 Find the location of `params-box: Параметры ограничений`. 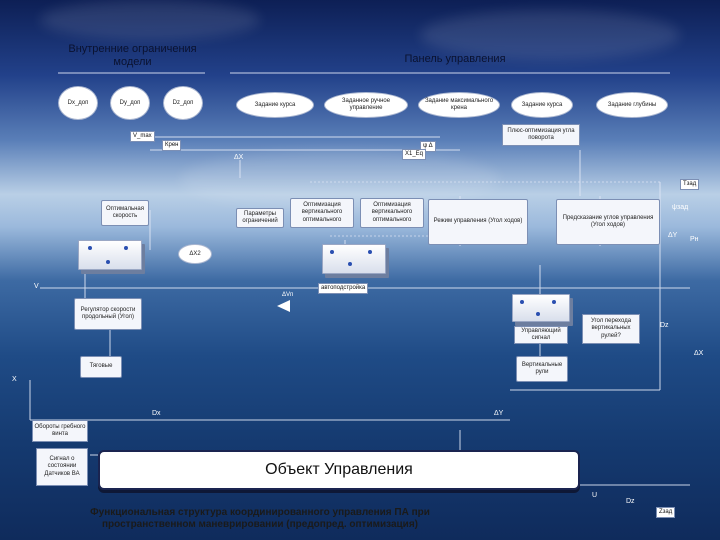

params-box: Параметры ограничений is located at coordinates (260, 218).